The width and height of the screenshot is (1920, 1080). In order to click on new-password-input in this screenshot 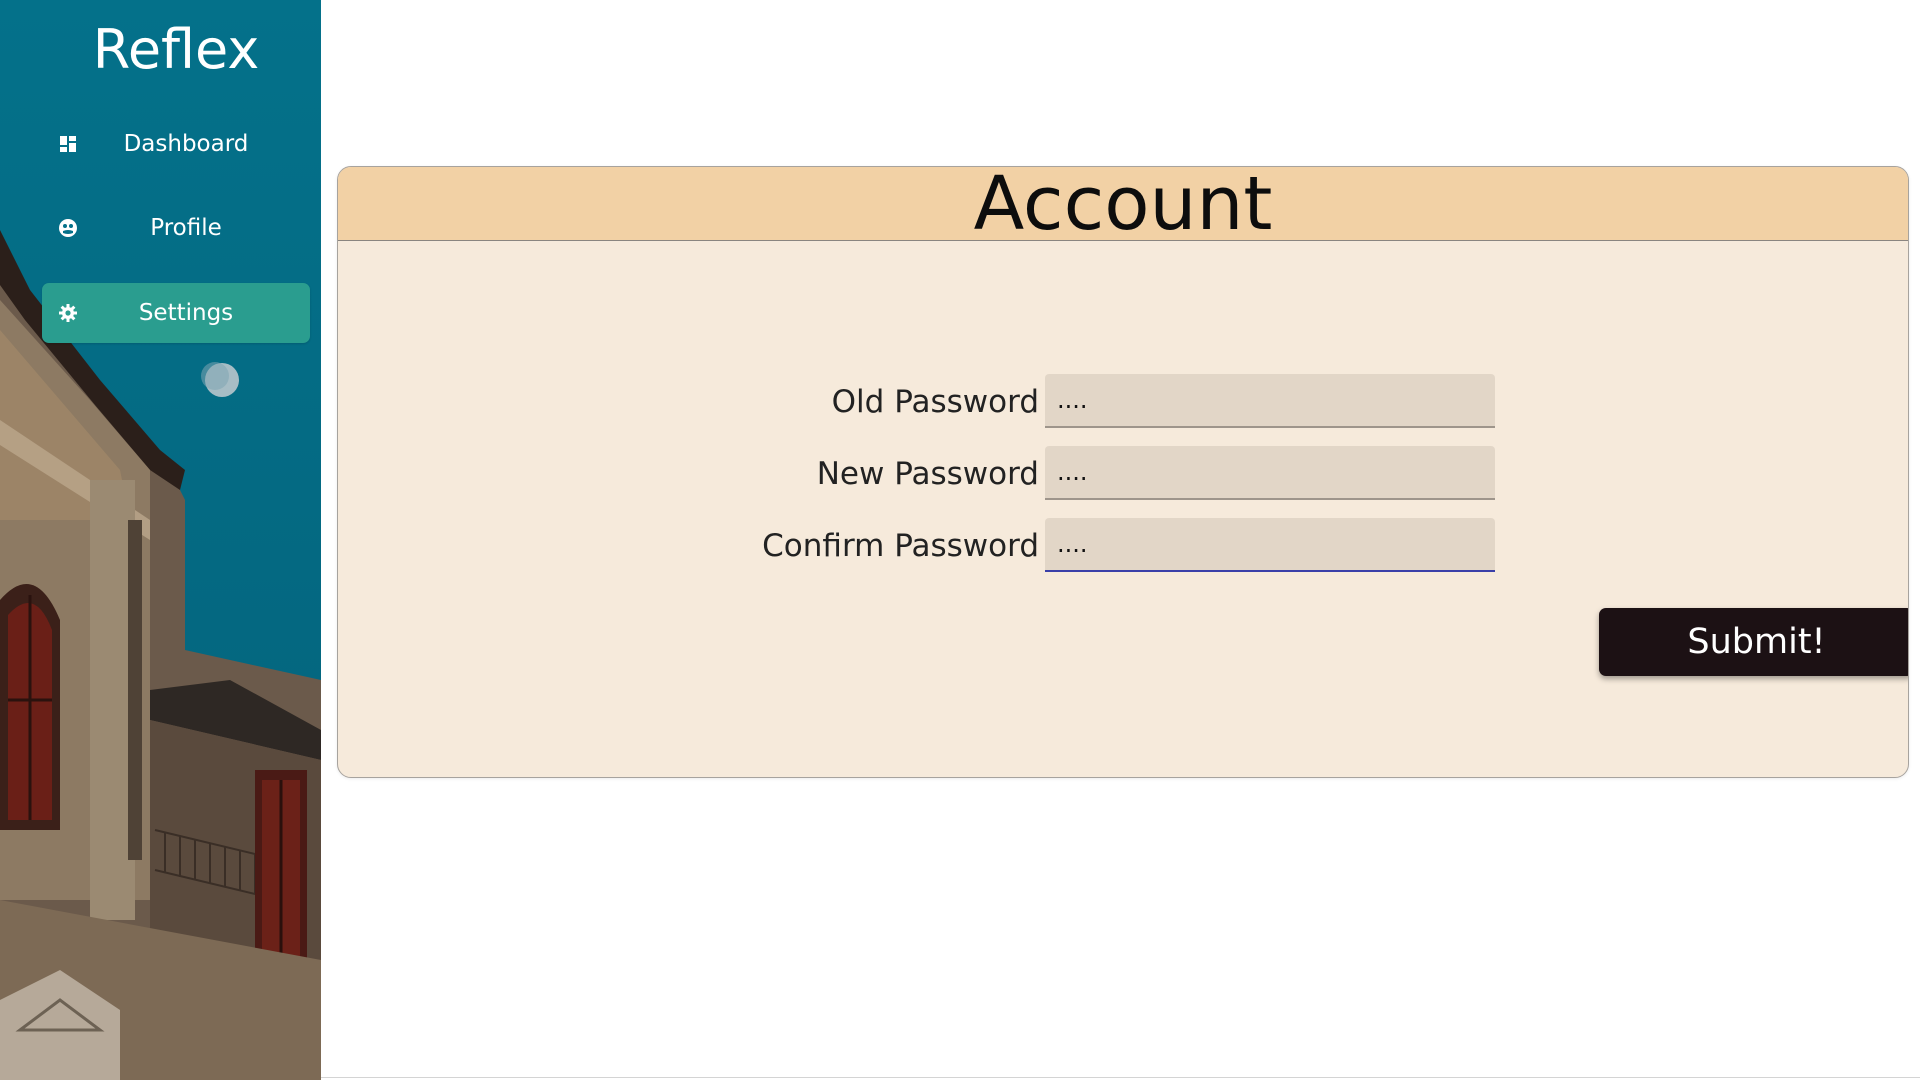, I will do `click(1270, 473)`.